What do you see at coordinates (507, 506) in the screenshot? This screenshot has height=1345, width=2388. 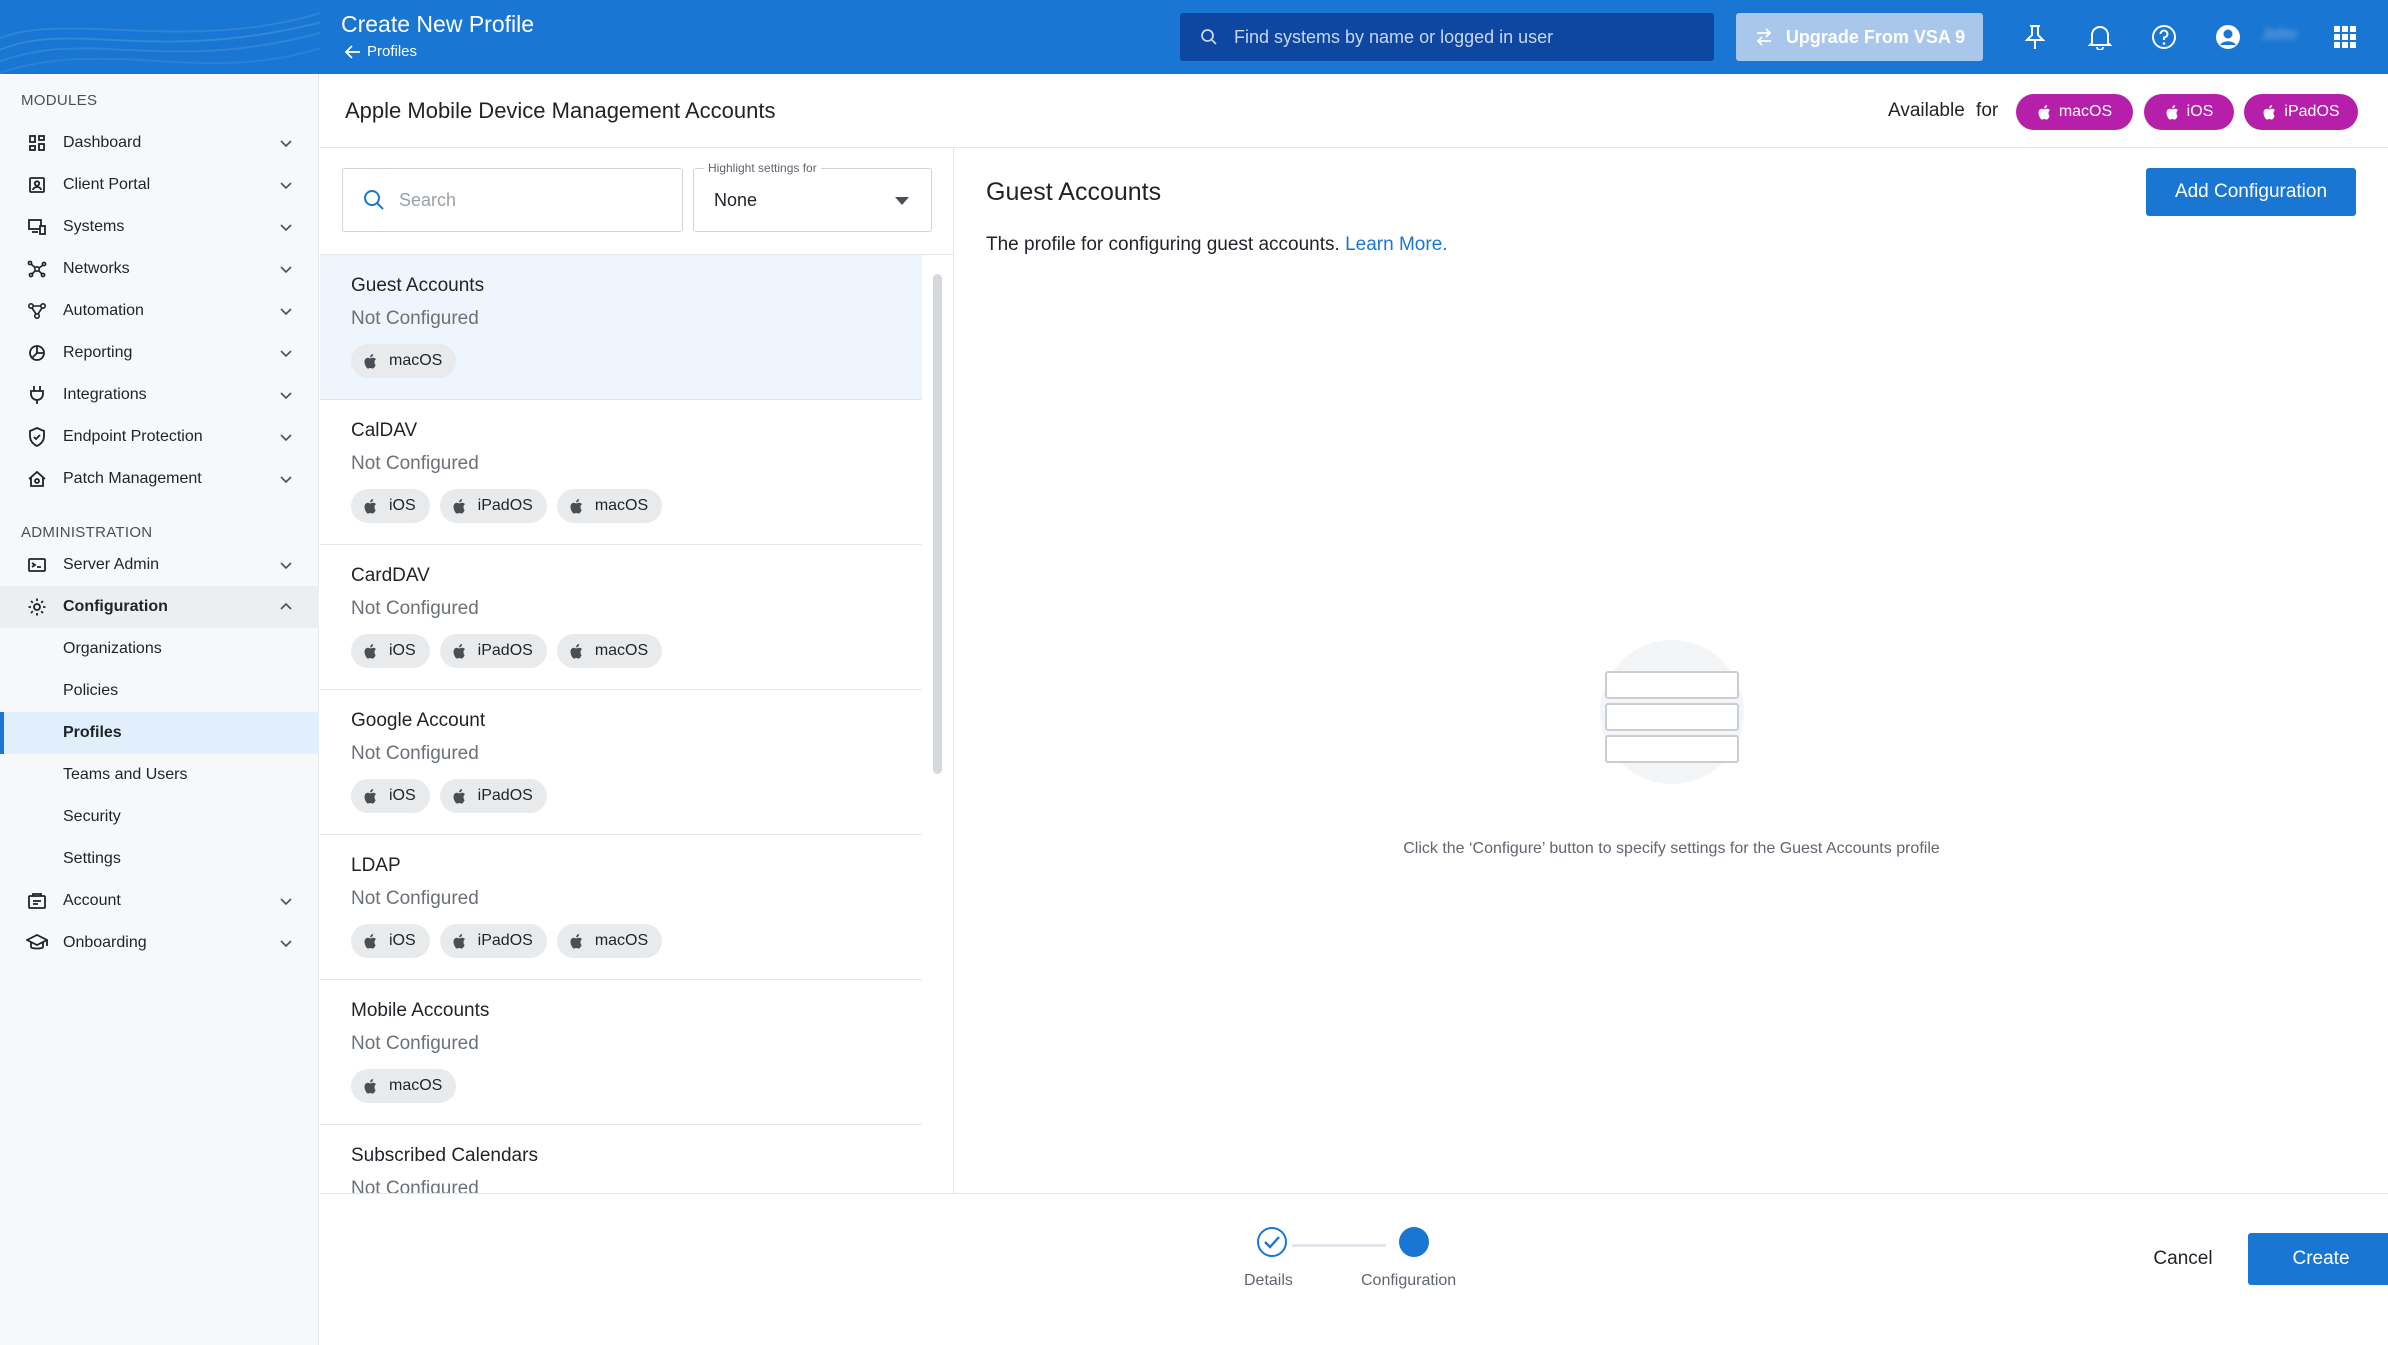 I see `item-os-tags: iOS iPadOS macOS` at bounding box center [507, 506].